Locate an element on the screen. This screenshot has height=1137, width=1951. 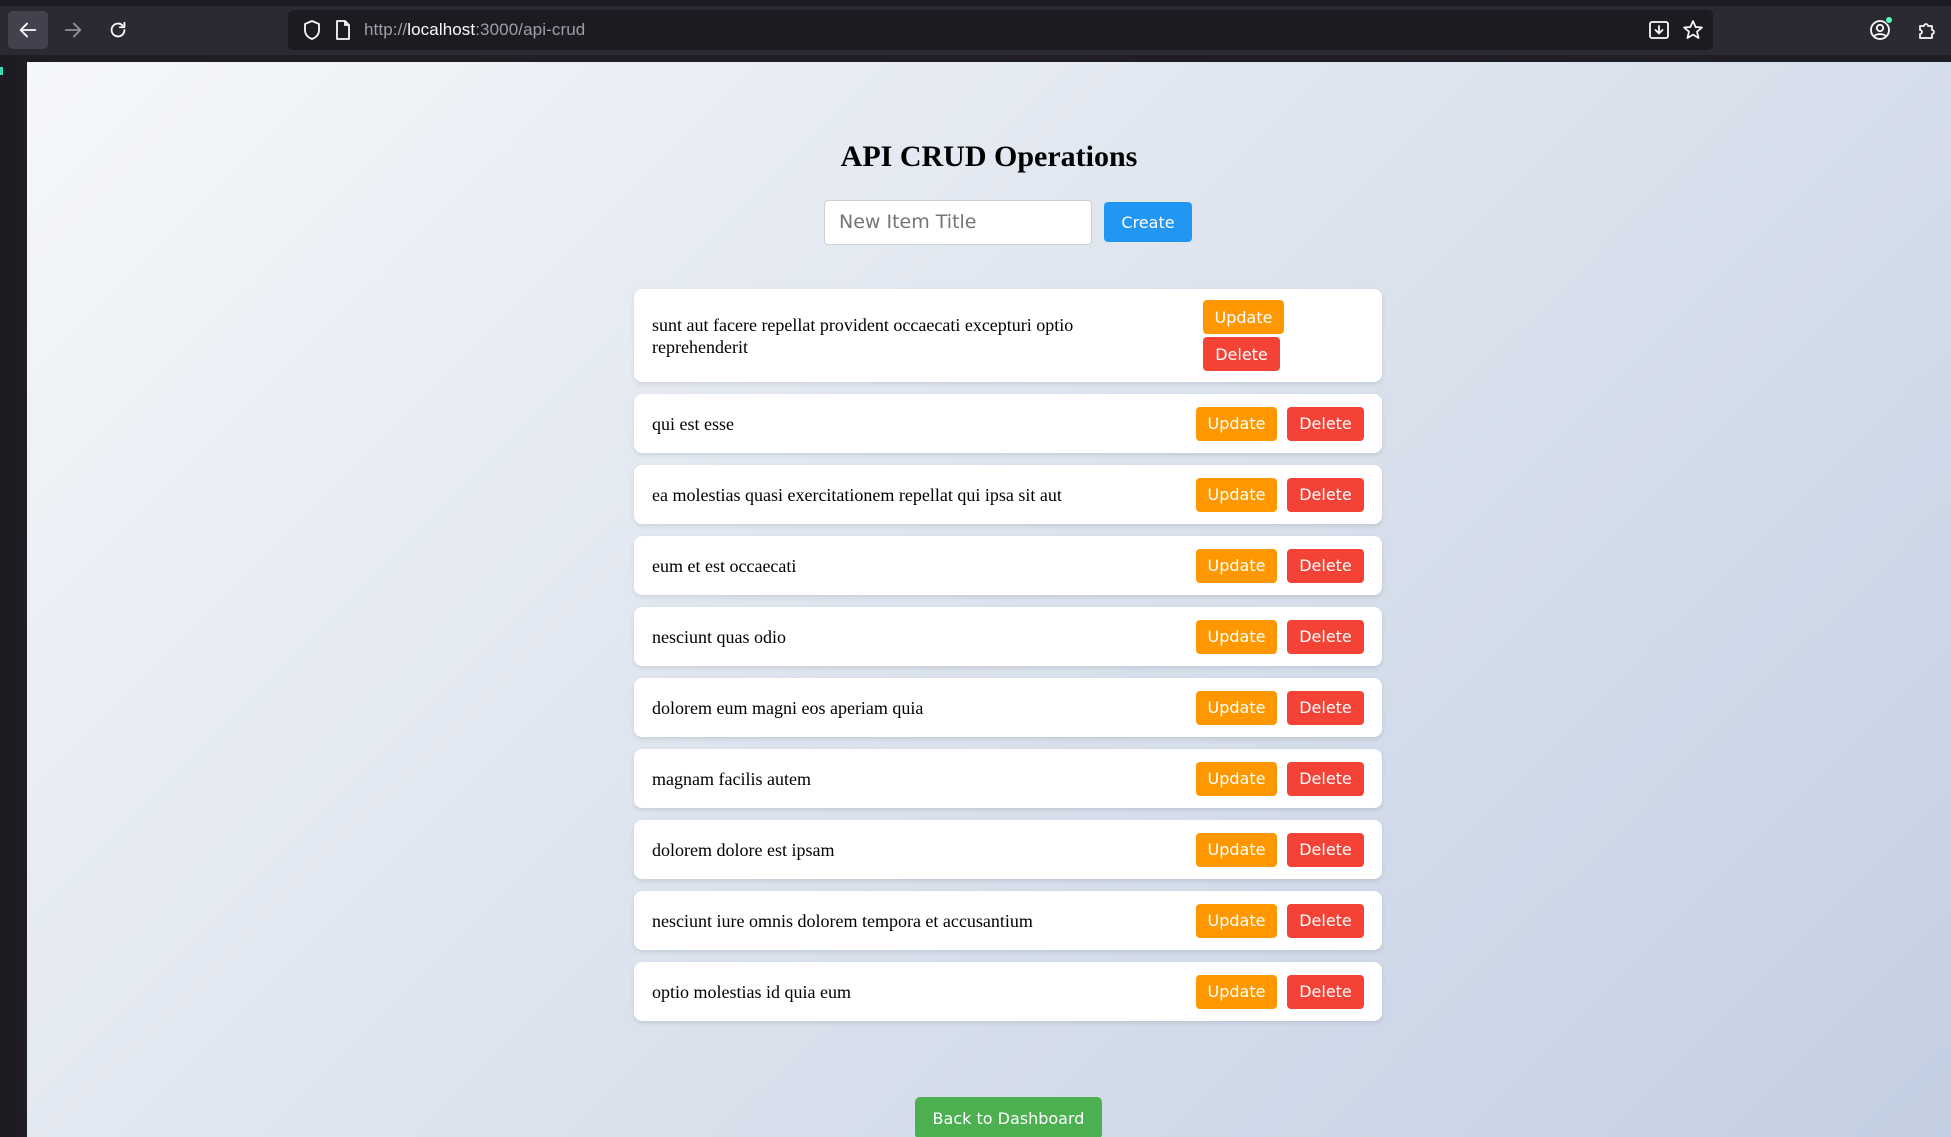
arrow-right-icon is located at coordinates (73, 30).